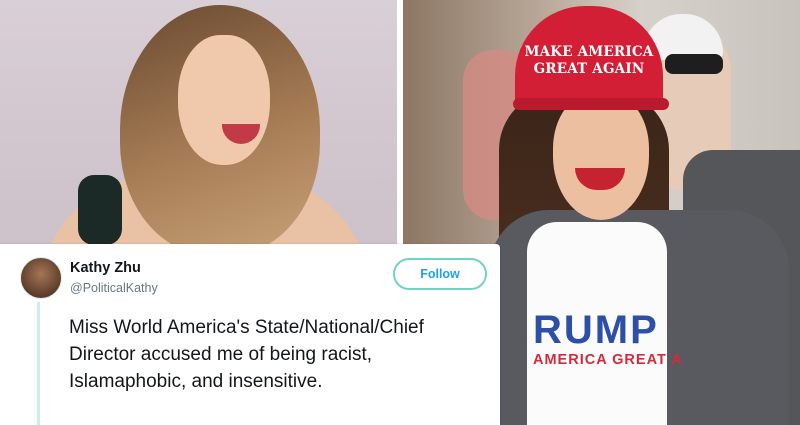 Image resolution: width=800 pixels, height=425 pixels. Describe the element at coordinates (694, 64) in the screenshot. I see `sunglasses` at that location.